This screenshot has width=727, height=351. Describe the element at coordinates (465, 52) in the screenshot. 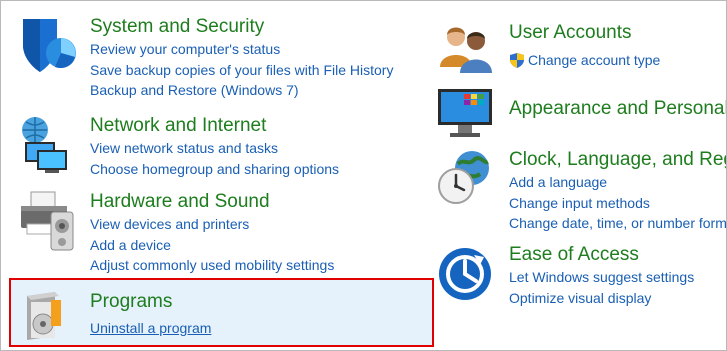

I see `users-icon` at that location.